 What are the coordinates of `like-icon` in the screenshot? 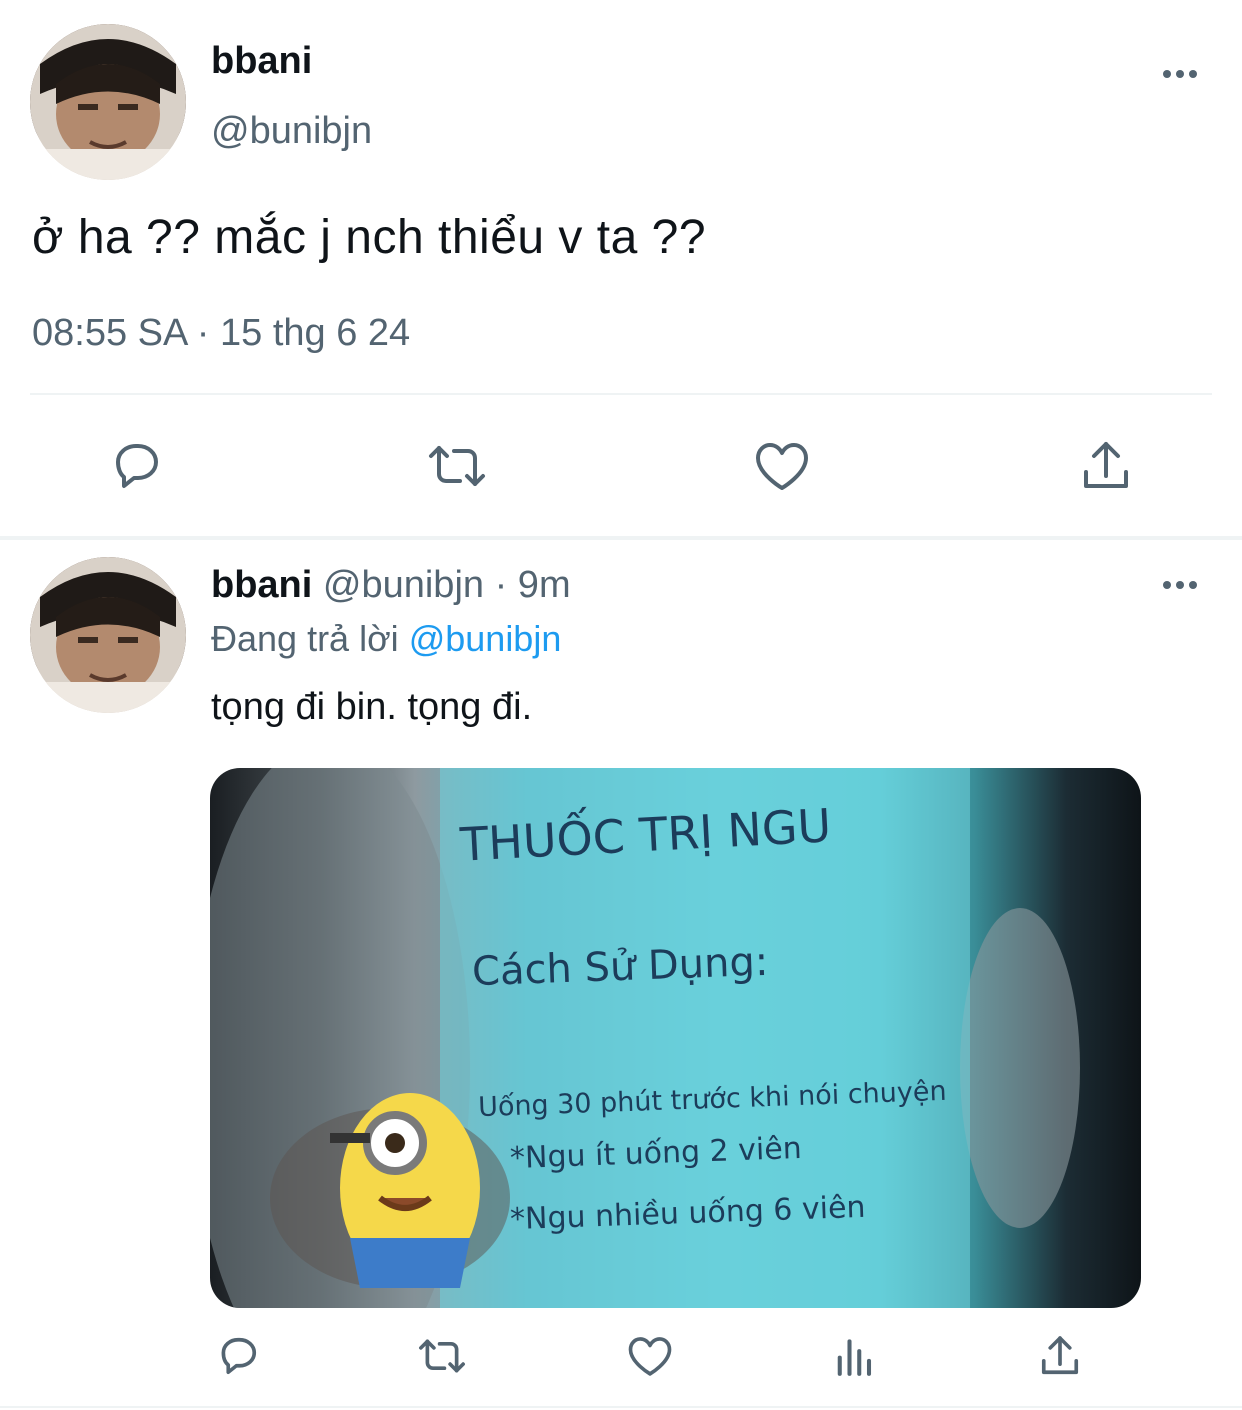 It's located at (782, 466).